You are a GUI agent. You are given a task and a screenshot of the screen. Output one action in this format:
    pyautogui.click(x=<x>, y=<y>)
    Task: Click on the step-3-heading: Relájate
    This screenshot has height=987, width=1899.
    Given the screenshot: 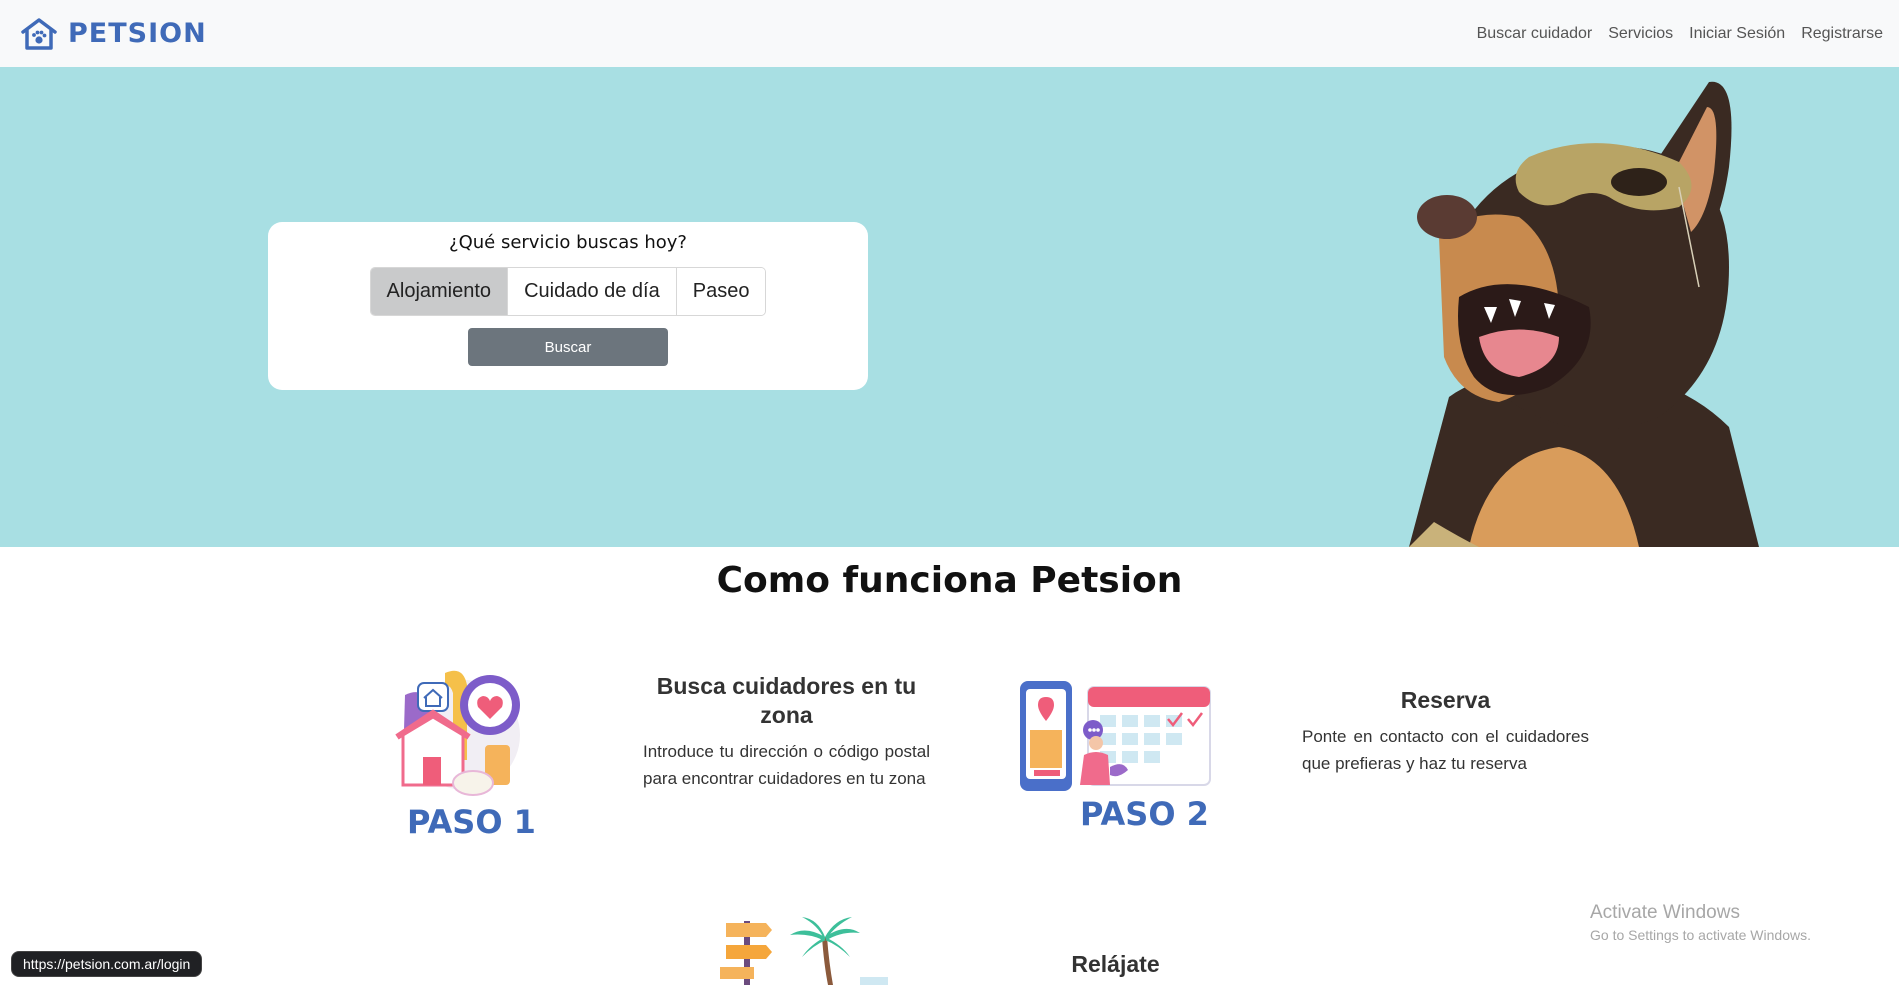 What is the action you would take?
    pyautogui.click(x=1115, y=964)
    